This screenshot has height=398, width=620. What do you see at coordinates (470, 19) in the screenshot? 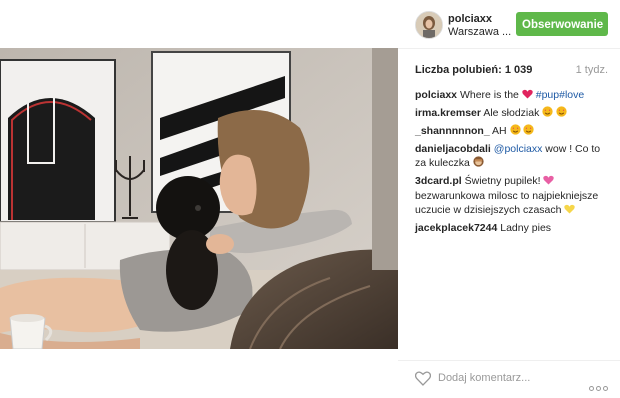
I see `post-username: polciaxx` at bounding box center [470, 19].